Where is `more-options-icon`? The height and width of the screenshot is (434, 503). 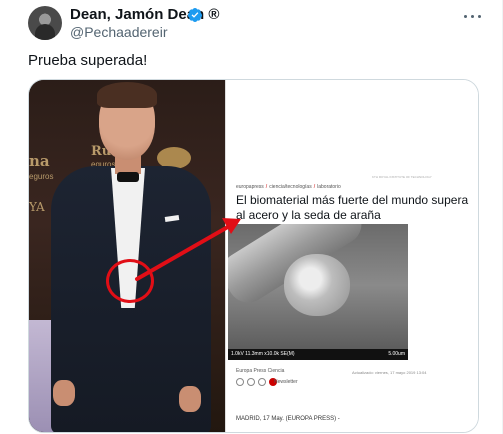 more-options-icon is located at coordinates (472, 16).